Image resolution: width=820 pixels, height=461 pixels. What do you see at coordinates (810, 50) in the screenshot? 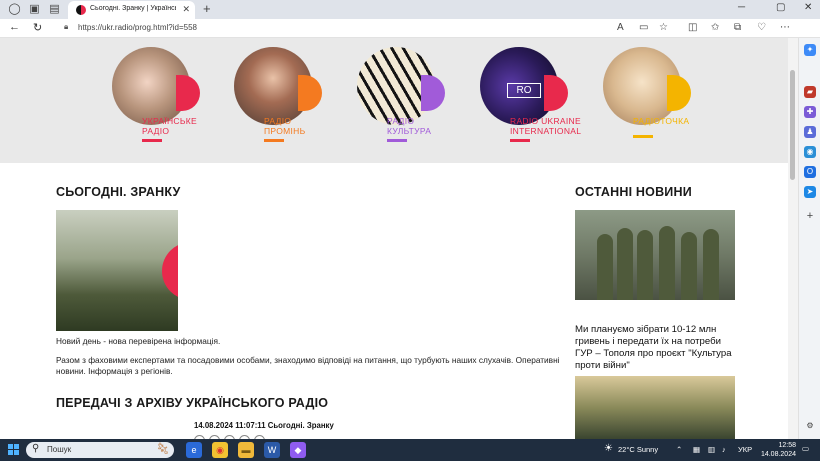
I see `copilot-icon: ✦` at bounding box center [810, 50].